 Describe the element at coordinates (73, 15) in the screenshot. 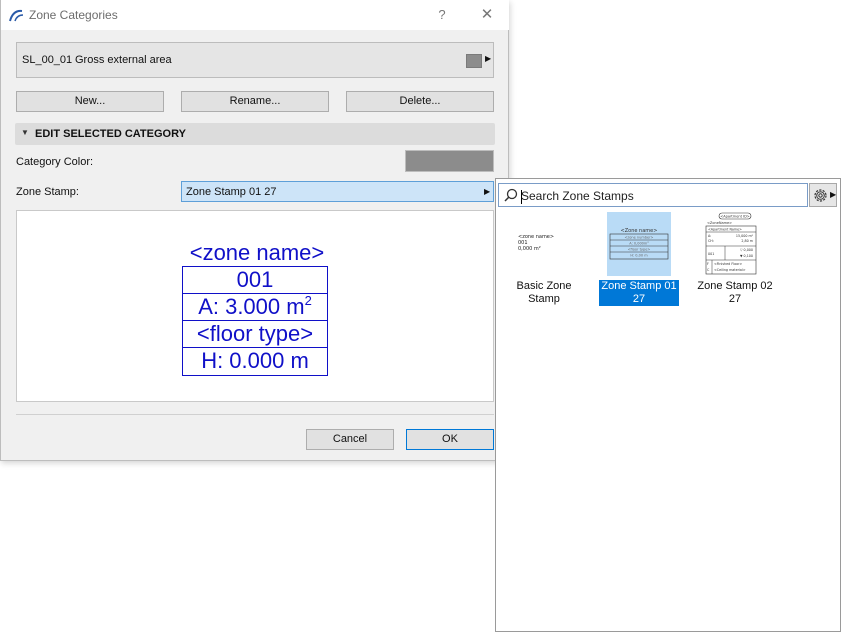

I see `dialog-title: Zone Categories` at that location.